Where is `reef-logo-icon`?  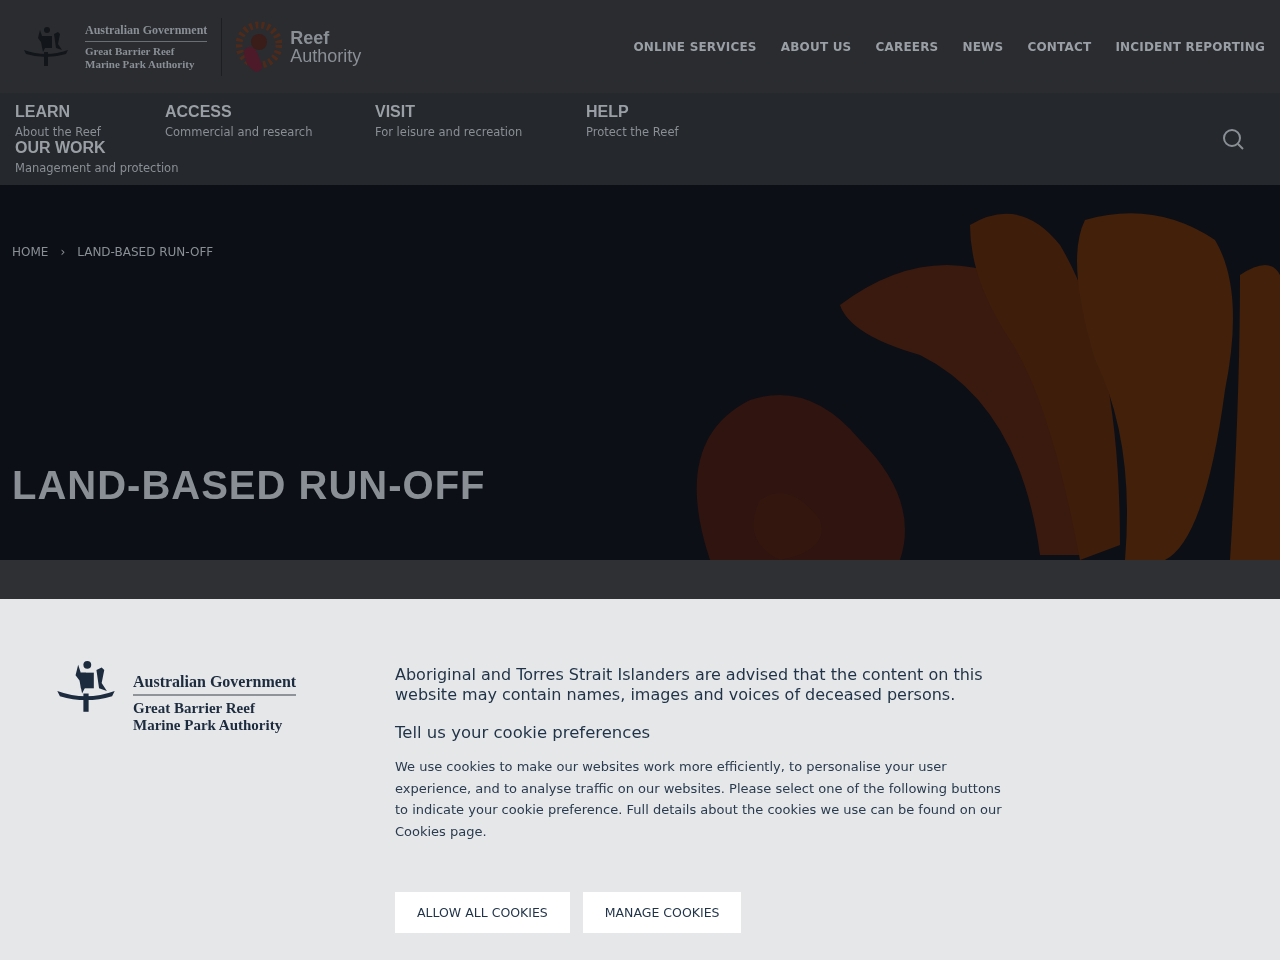 reef-logo-icon is located at coordinates (259, 46).